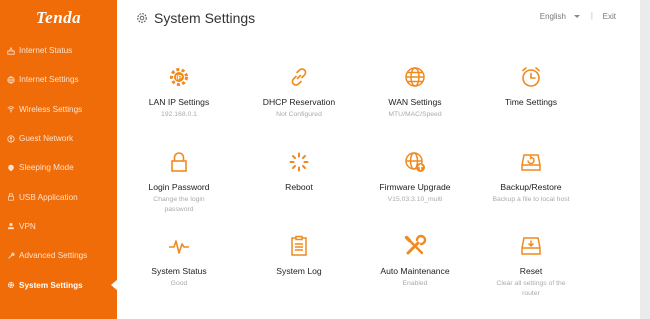 Image resolution: width=650 pixels, height=319 pixels. What do you see at coordinates (179, 245) in the screenshot?
I see `pulse-icon` at bounding box center [179, 245].